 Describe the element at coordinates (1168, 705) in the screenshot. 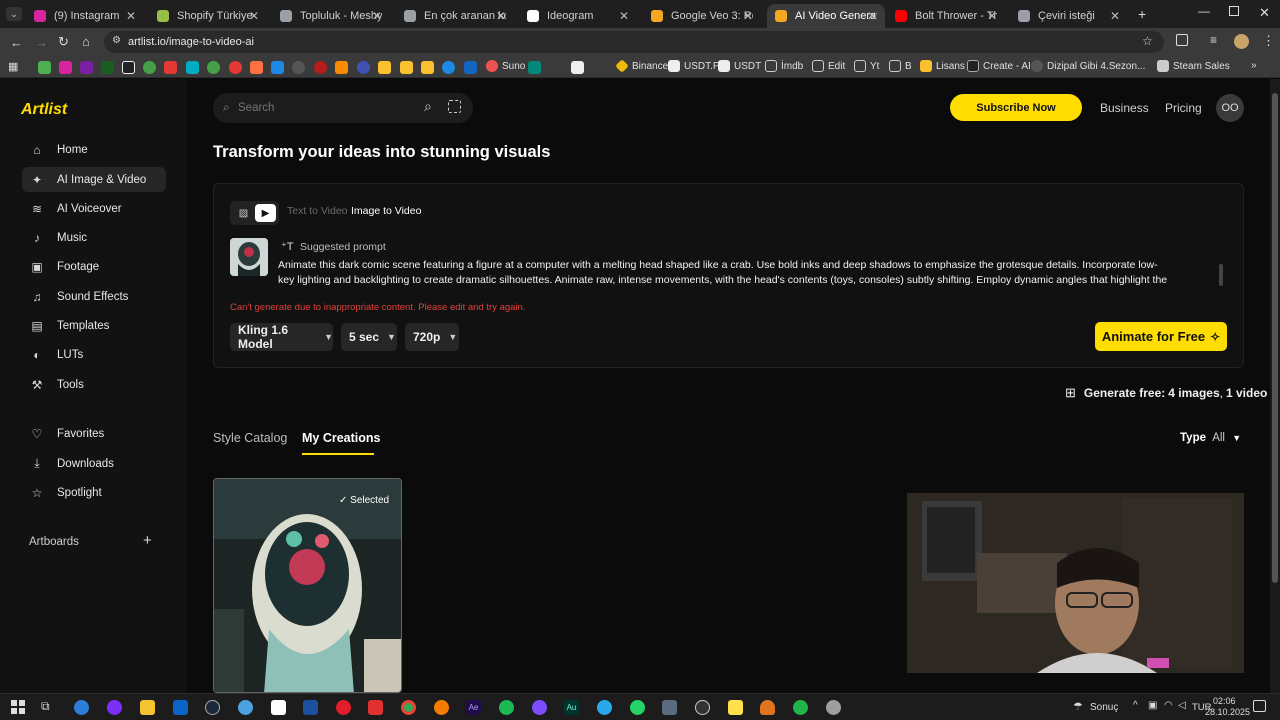

I see `network-icon: ◠` at that location.